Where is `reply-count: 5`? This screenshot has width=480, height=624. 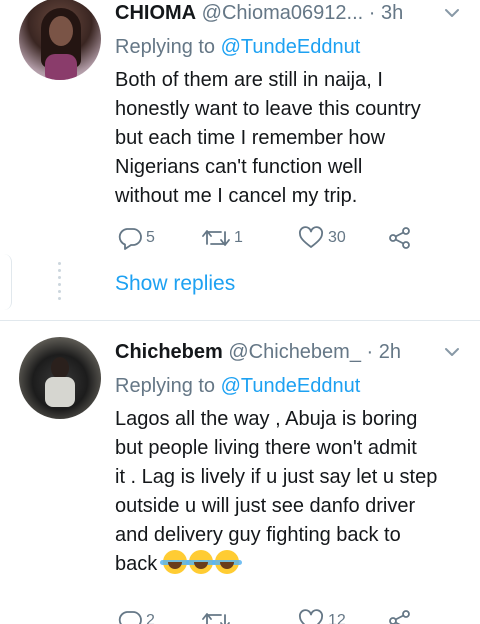
reply-count: 5 is located at coordinates (150, 237).